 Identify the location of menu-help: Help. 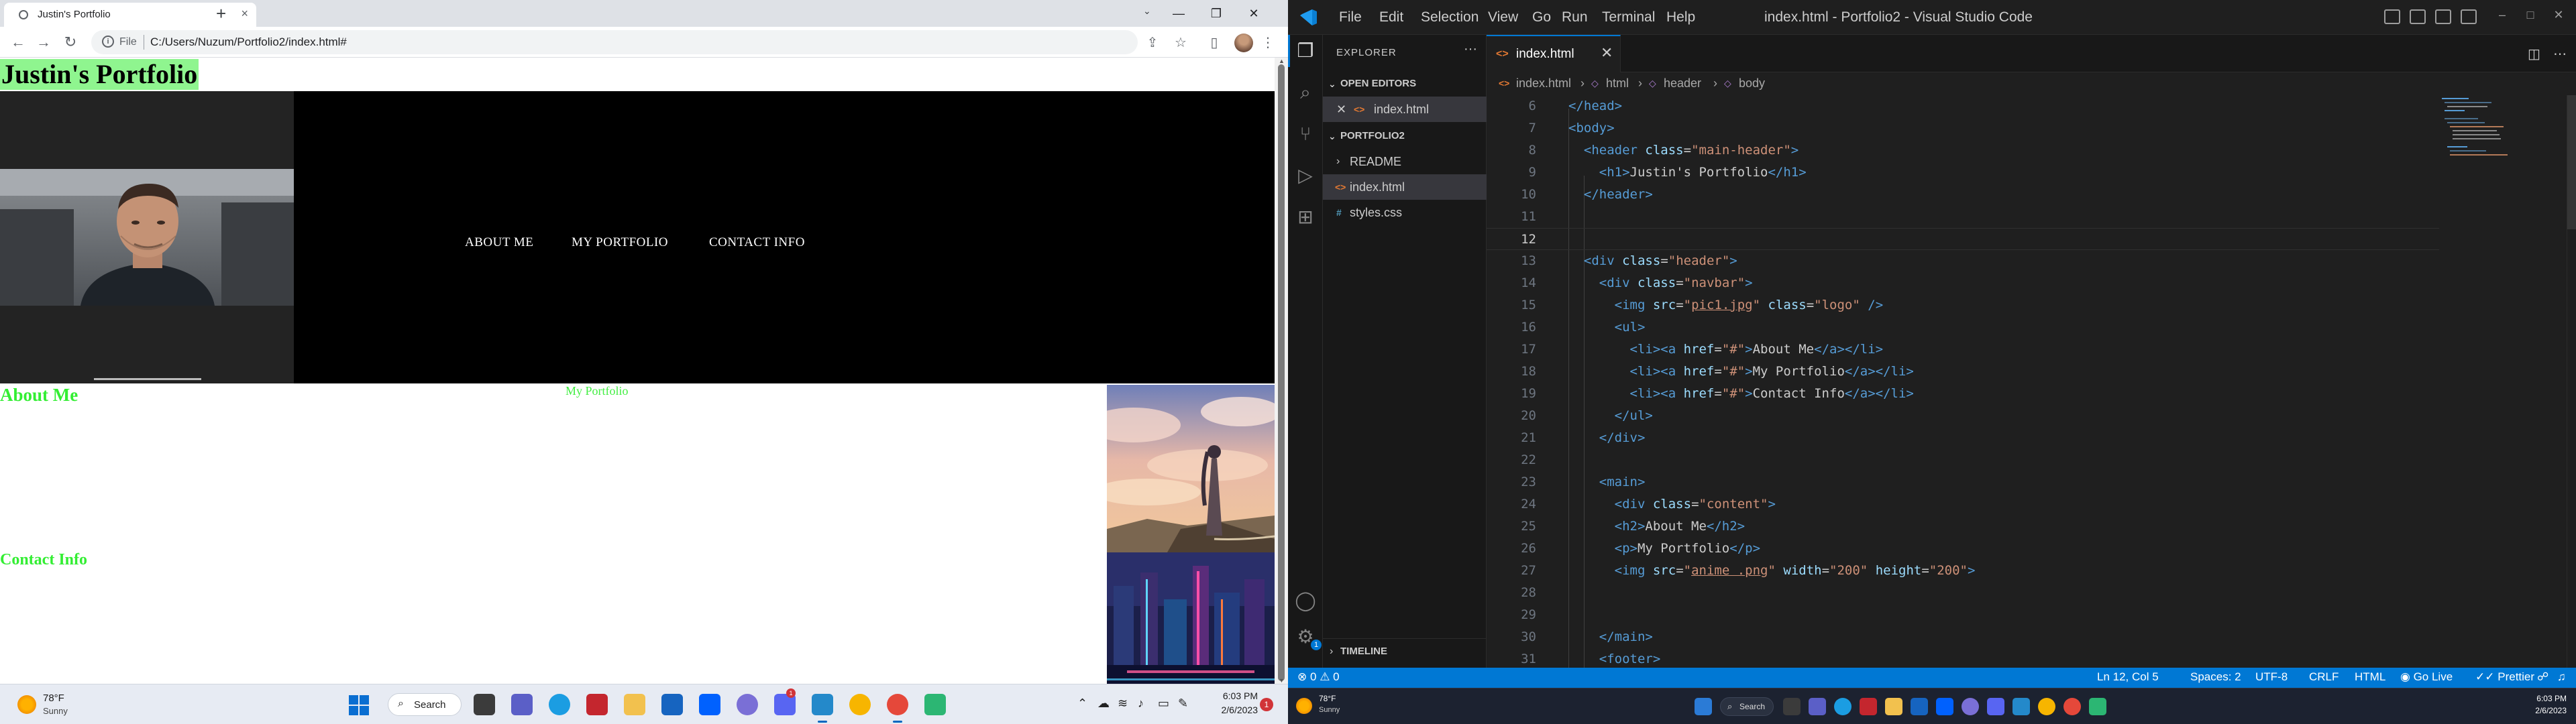
(1680, 17).